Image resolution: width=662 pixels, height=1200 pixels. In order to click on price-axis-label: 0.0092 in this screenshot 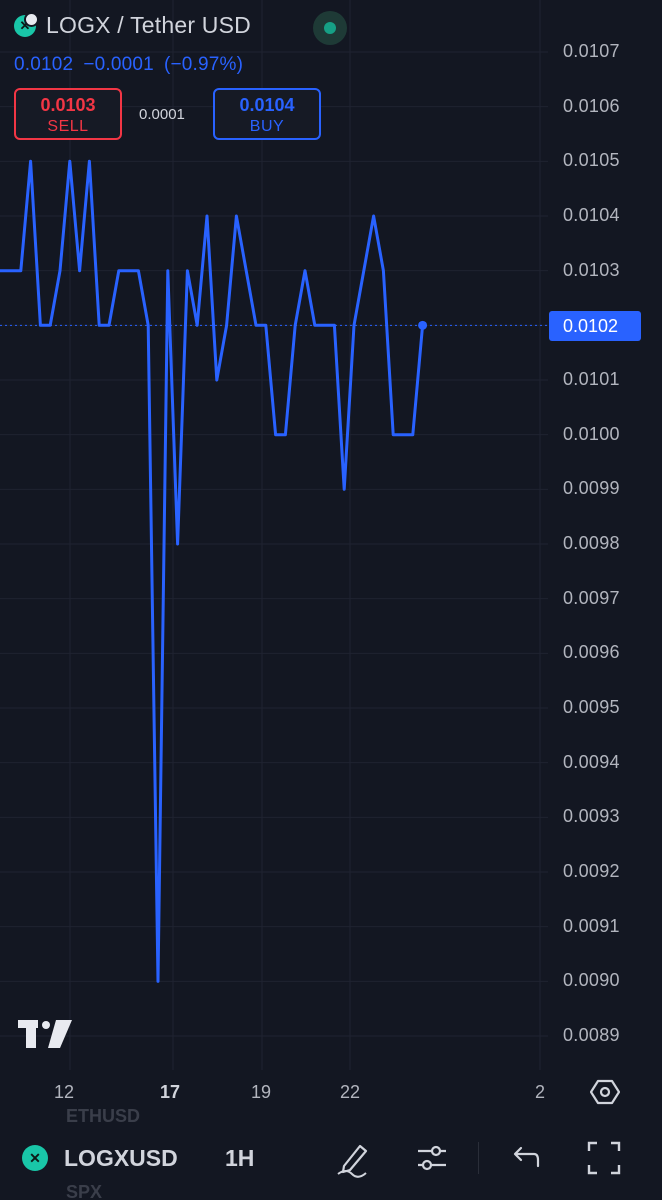, I will do `click(591, 871)`.